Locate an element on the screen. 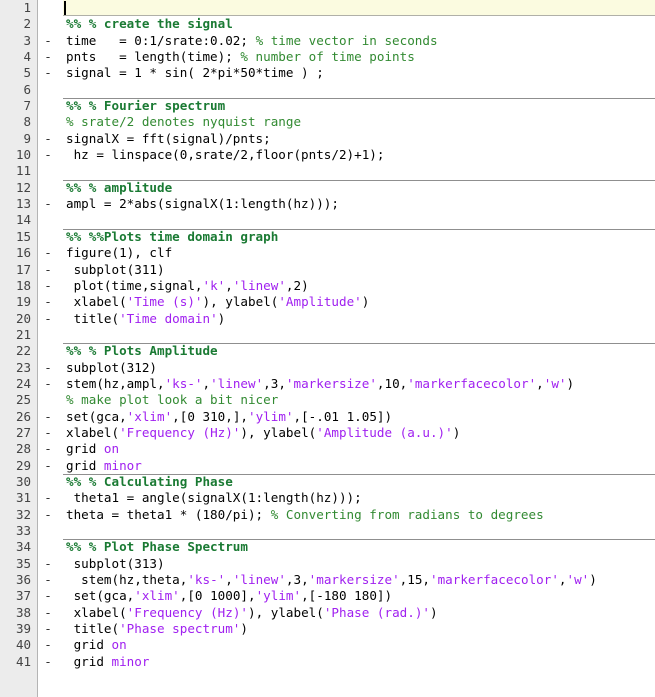 The width and height of the screenshot is (655, 697). code-line: 40- grid on is located at coordinates (327, 645).